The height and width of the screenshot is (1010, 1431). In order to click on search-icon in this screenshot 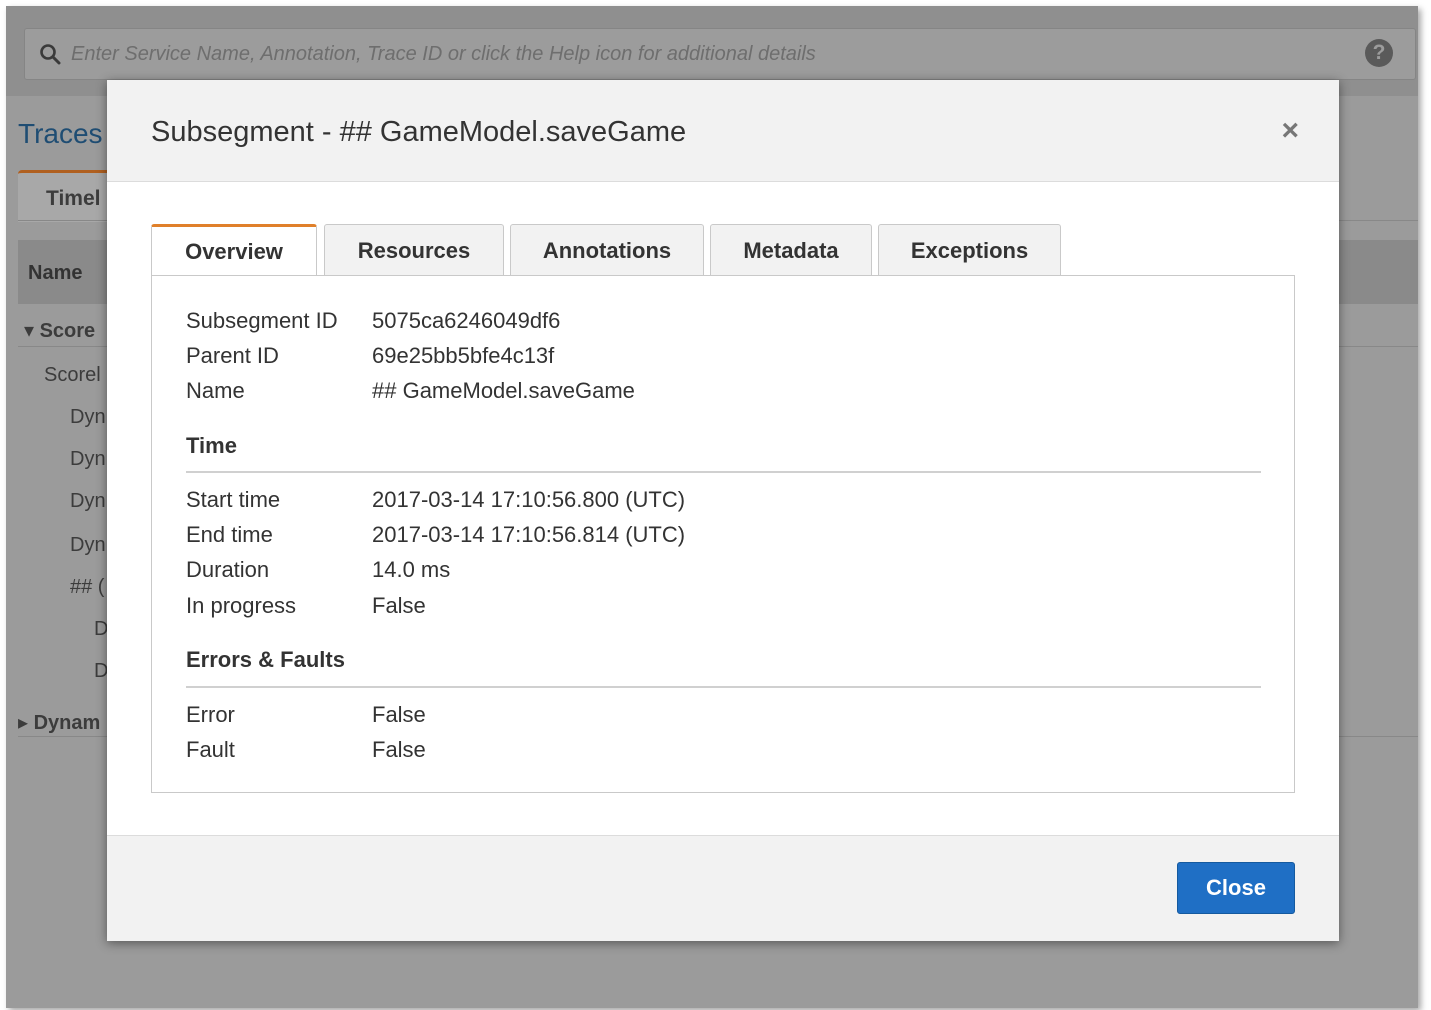, I will do `click(50, 54)`.